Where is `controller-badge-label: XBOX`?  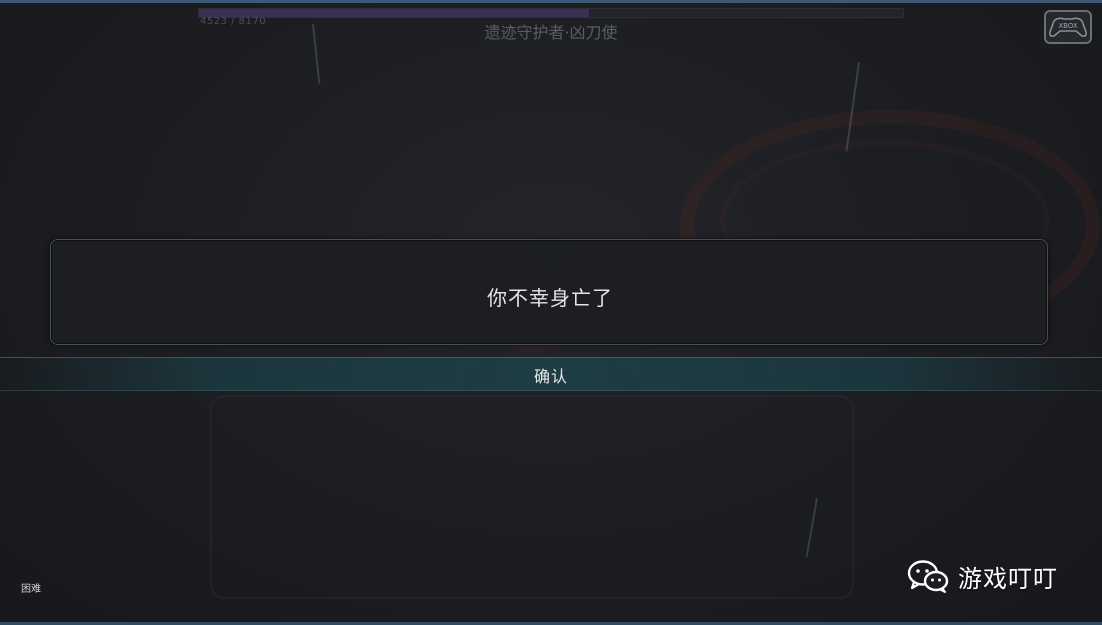
controller-badge-label: XBOX is located at coordinates (1068, 26).